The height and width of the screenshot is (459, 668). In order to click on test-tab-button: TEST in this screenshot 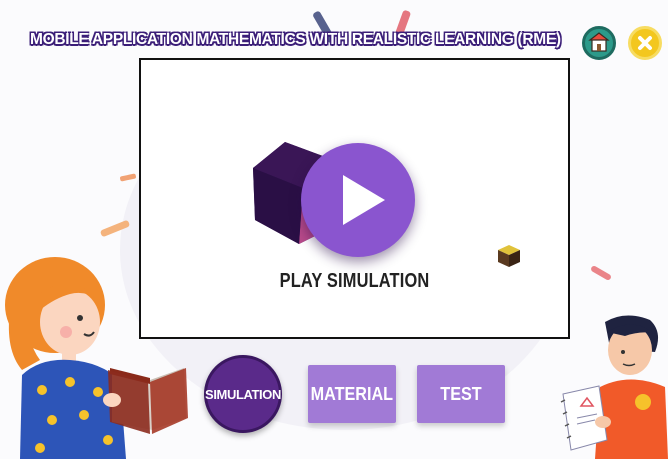, I will do `click(461, 394)`.